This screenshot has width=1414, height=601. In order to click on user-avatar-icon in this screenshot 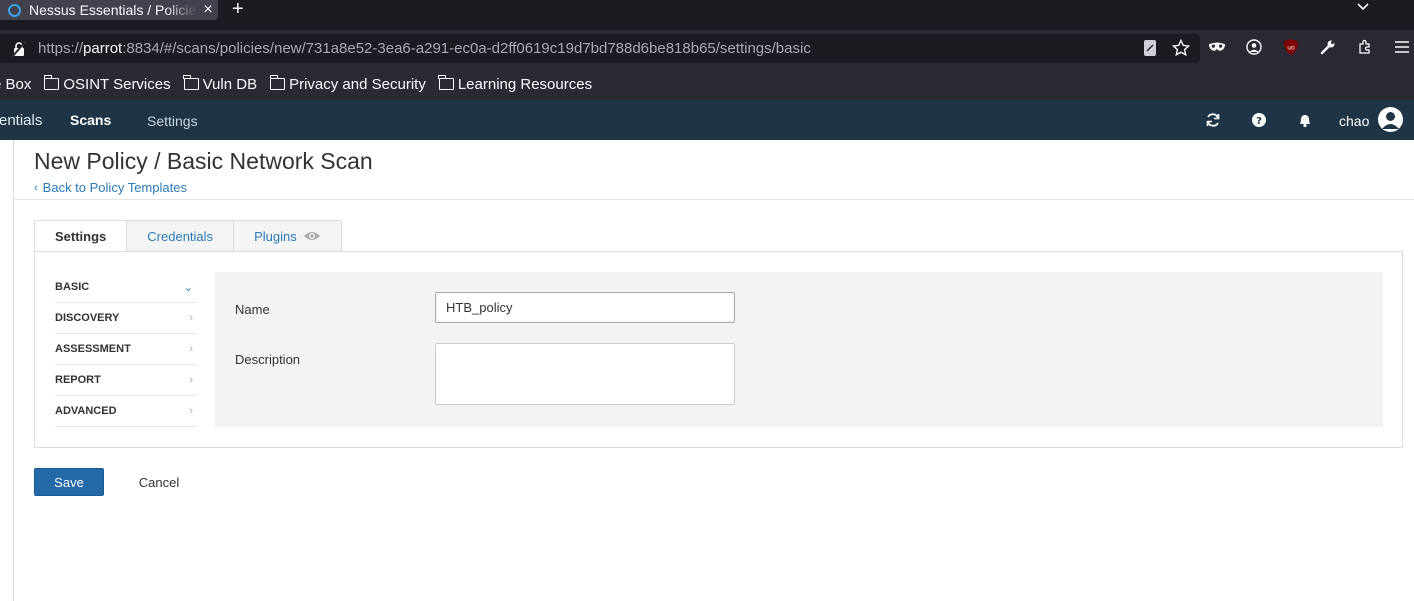, I will do `click(1390, 119)`.